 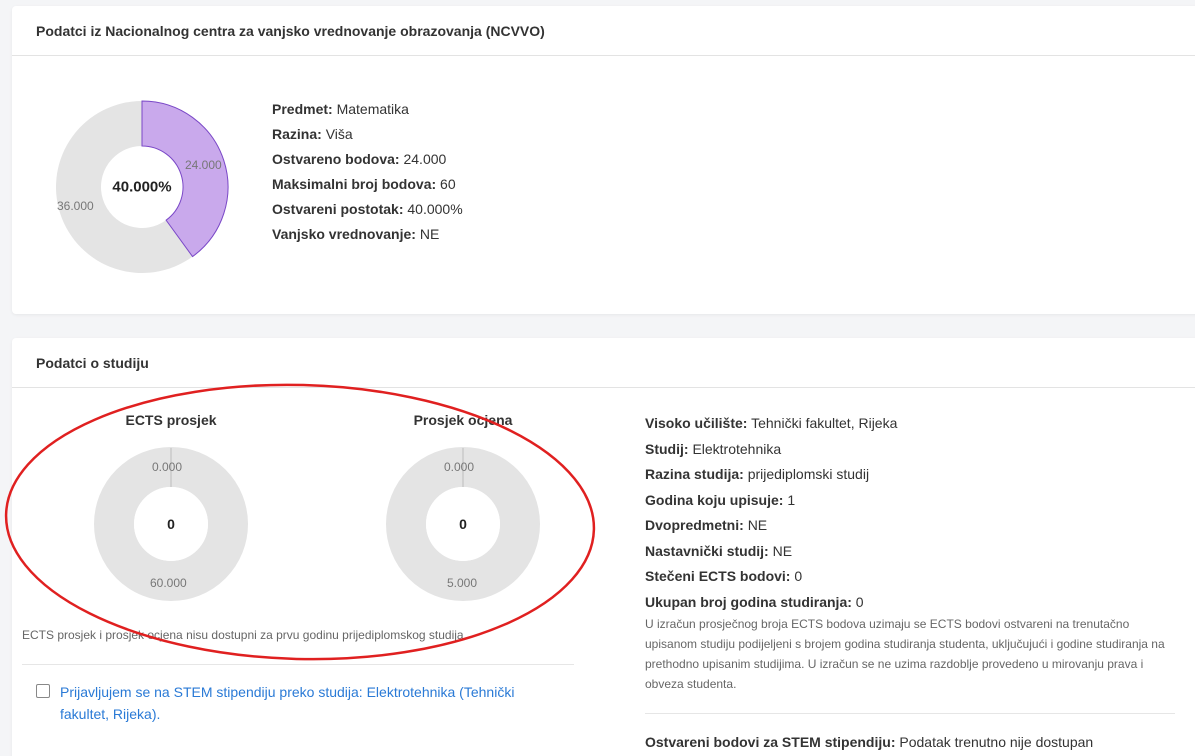 I want to click on study-info-row: Ukupan broj godina studiranja: 0, so click(x=754, y=601).